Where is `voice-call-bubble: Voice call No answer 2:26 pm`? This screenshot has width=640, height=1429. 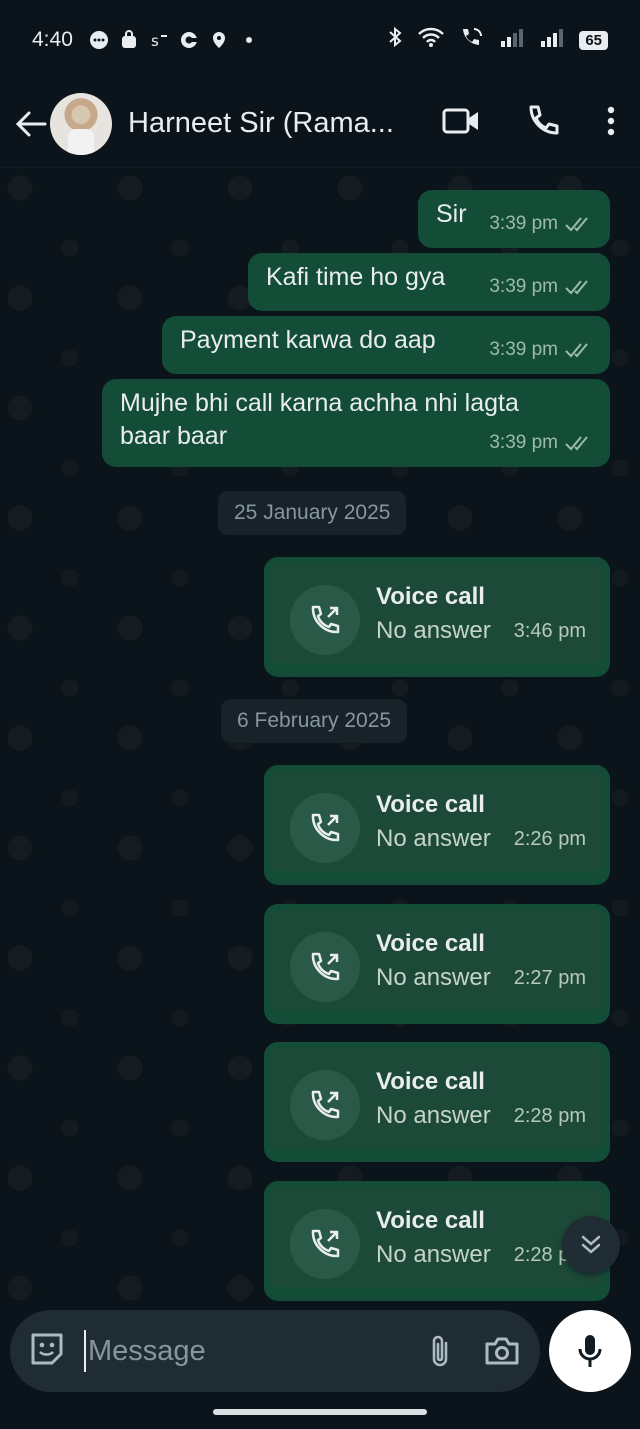
voice-call-bubble: Voice call No answer 2:26 pm is located at coordinates (437, 825).